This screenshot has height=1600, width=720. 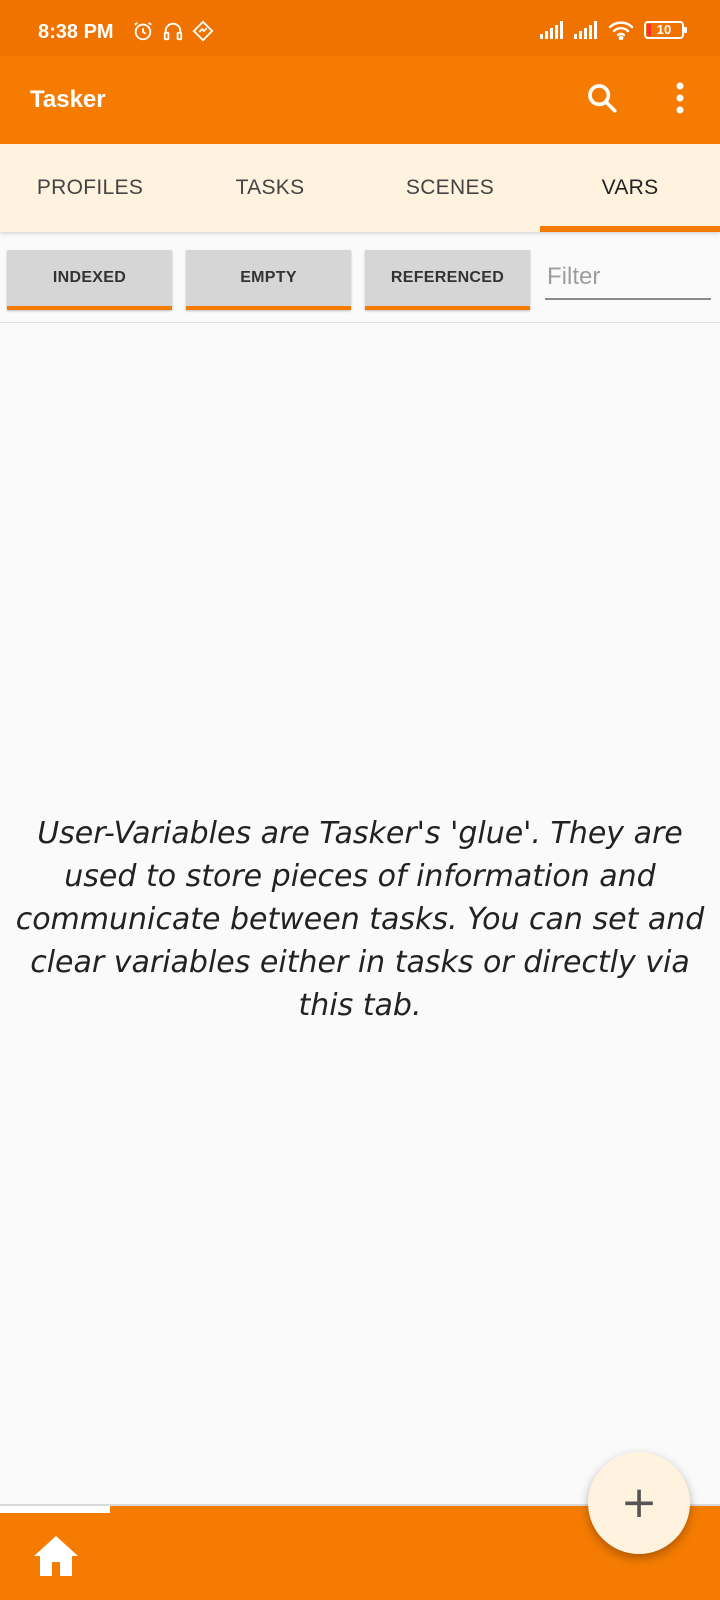 I want to click on home-icon, so click(x=56, y=1558).